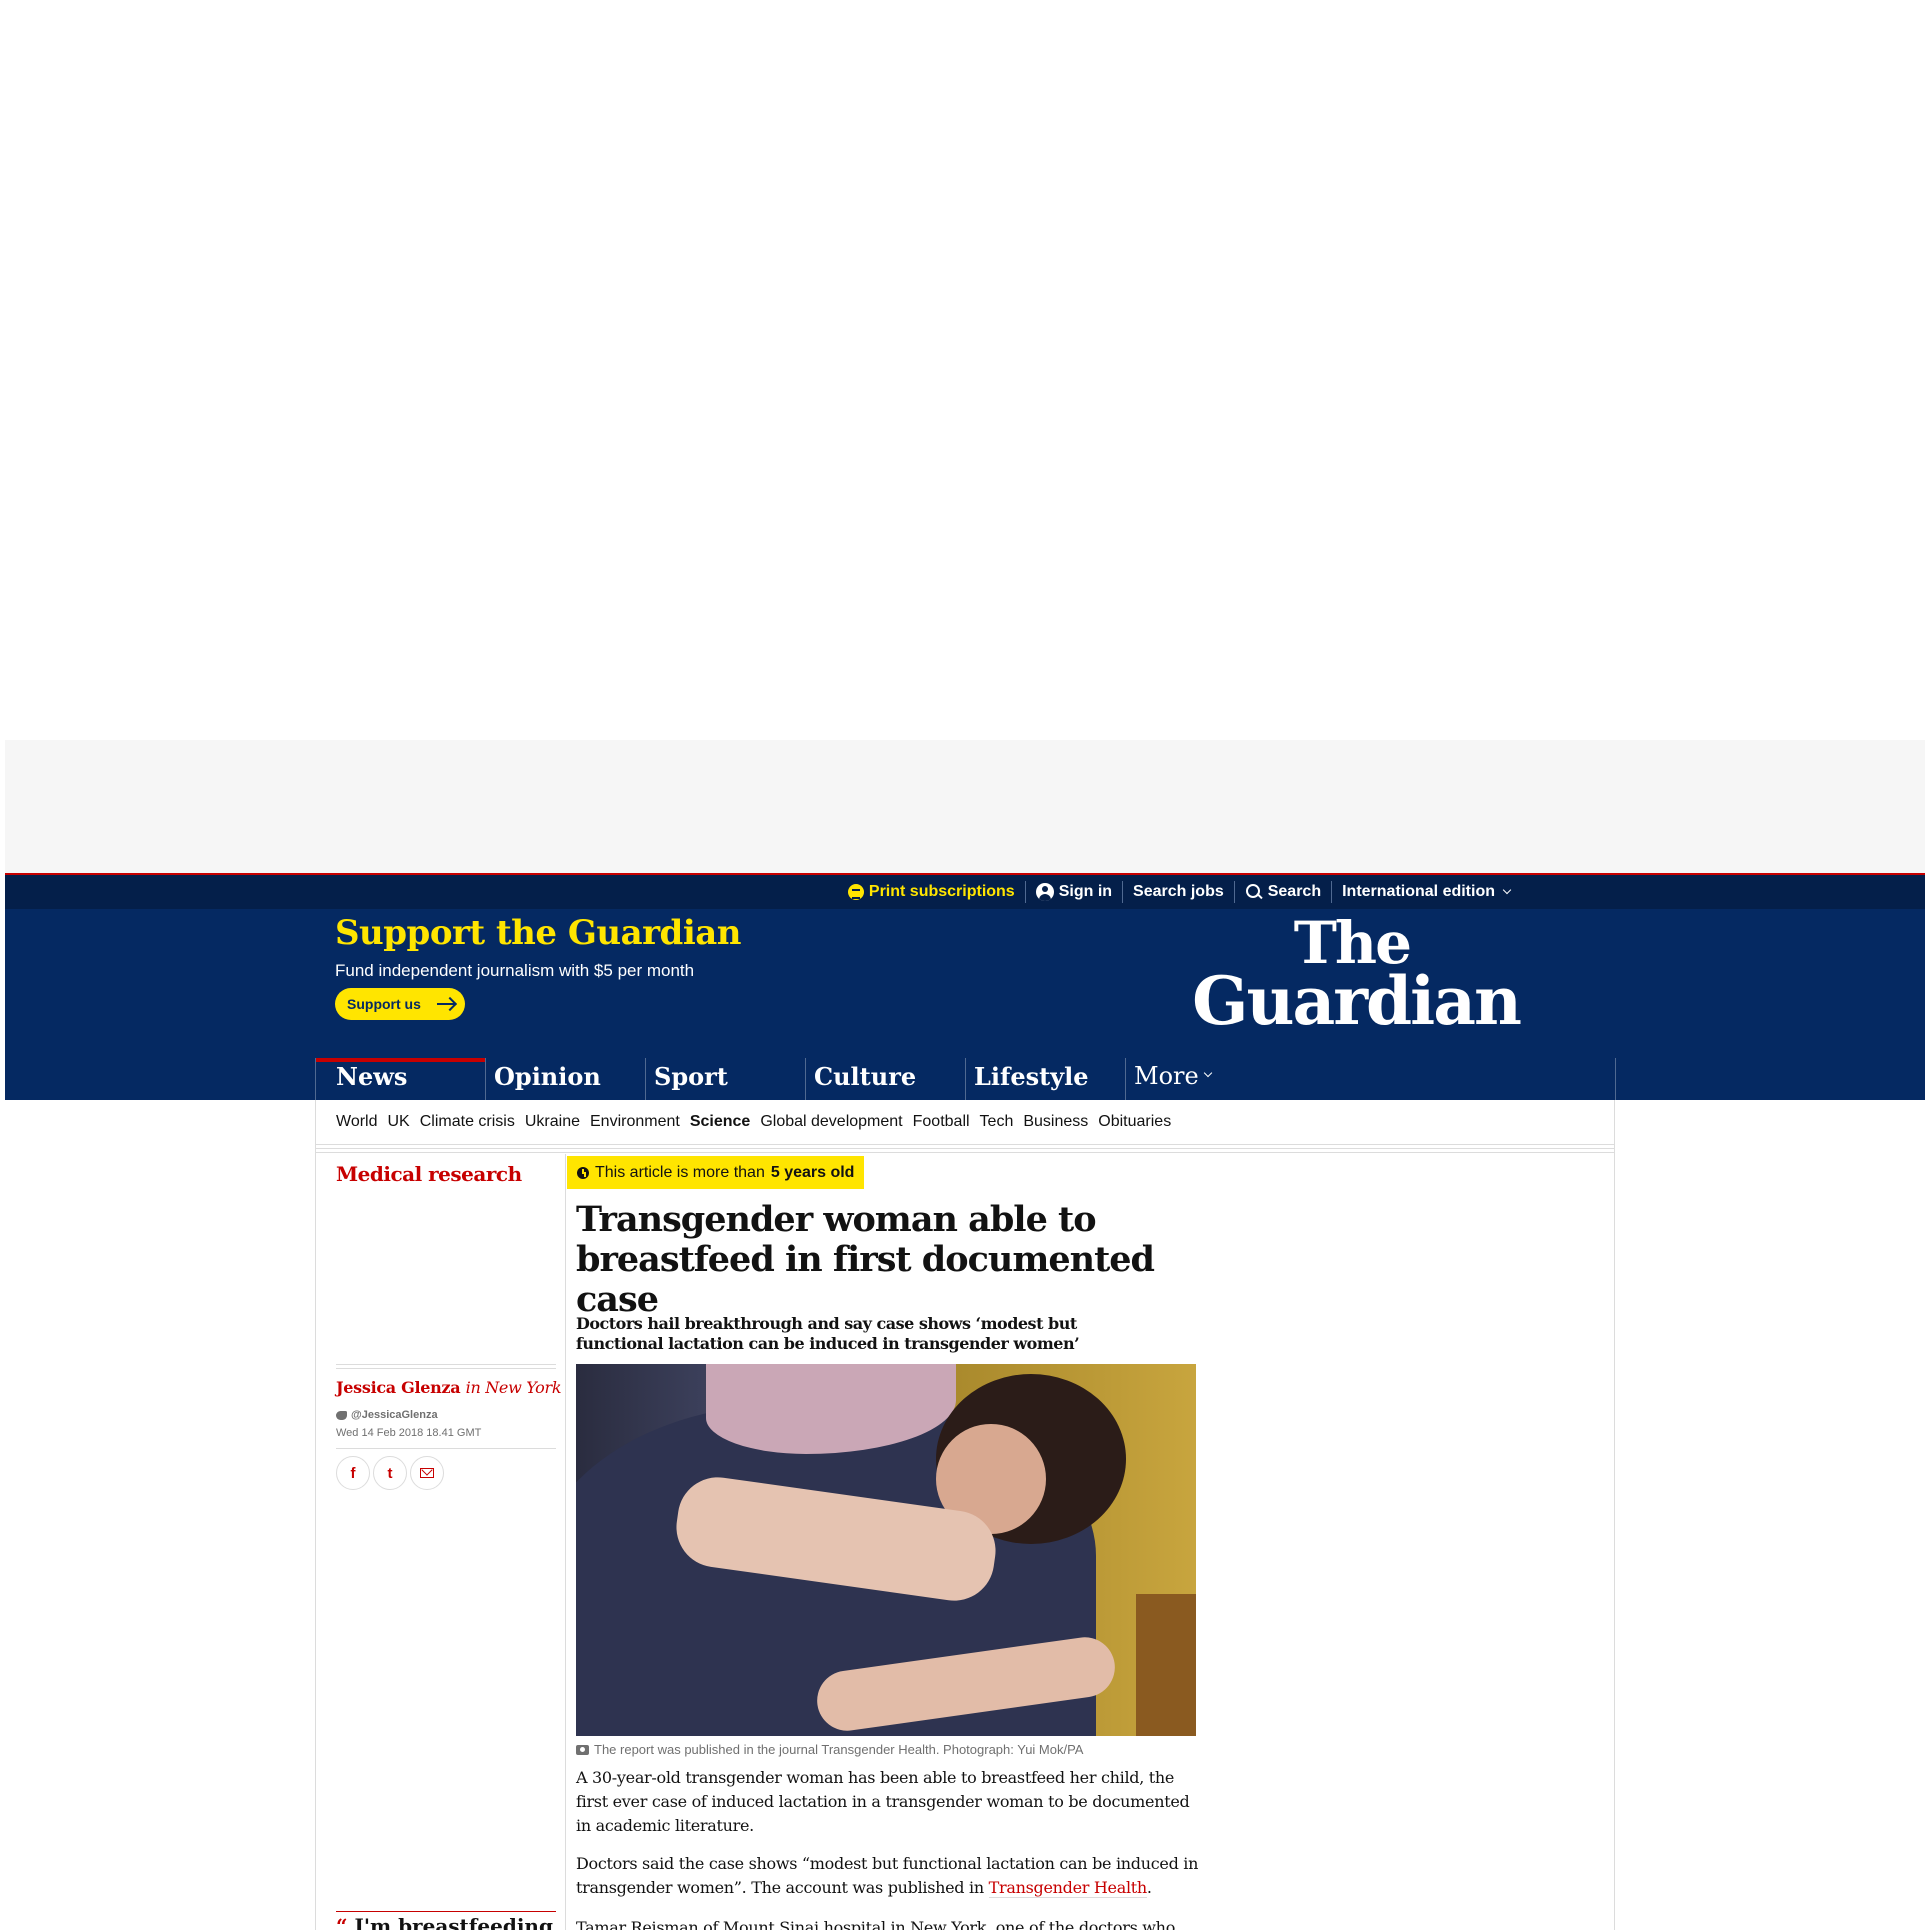 The width and height of the screenshot is (1930, 1930). I want to click on subnav-tech: Tech, so click(997, 1122).